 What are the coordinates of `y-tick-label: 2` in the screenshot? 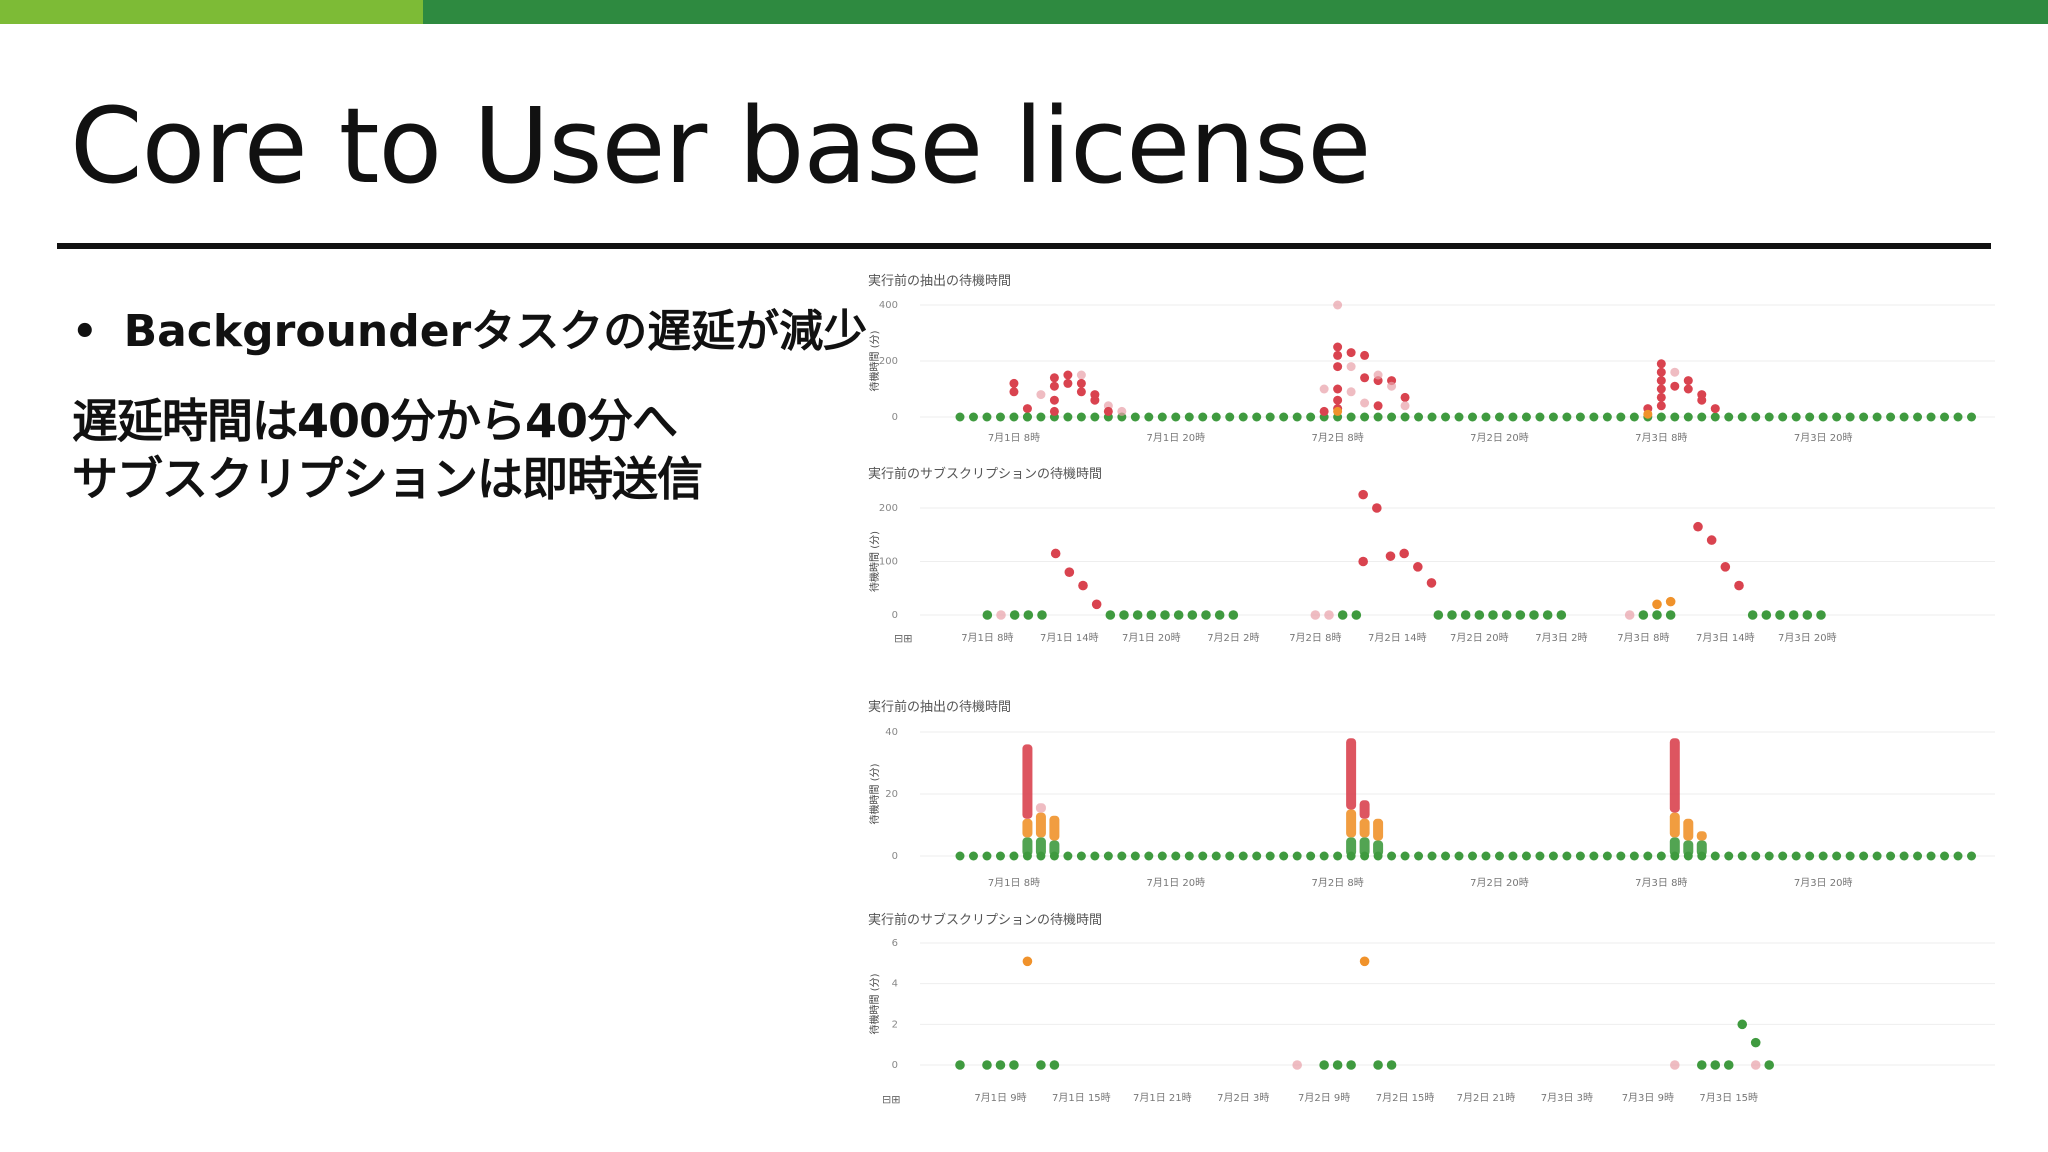 It's located at (895, 1024).